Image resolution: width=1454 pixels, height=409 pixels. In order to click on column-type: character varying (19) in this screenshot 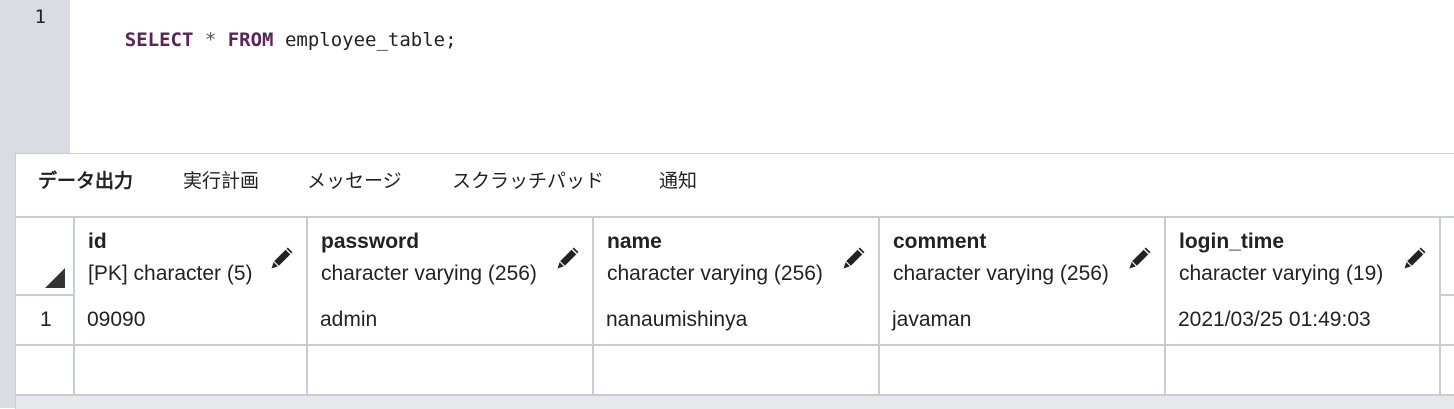, I will do `click(1281, 273)`.